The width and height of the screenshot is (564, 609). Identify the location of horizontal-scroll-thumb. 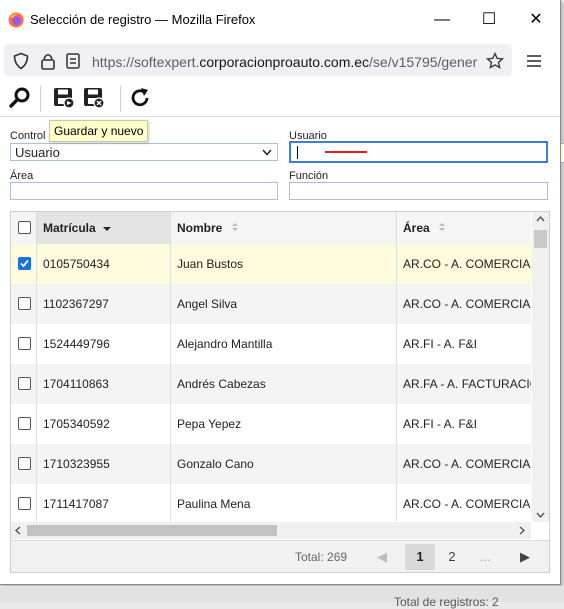
(152, 530).